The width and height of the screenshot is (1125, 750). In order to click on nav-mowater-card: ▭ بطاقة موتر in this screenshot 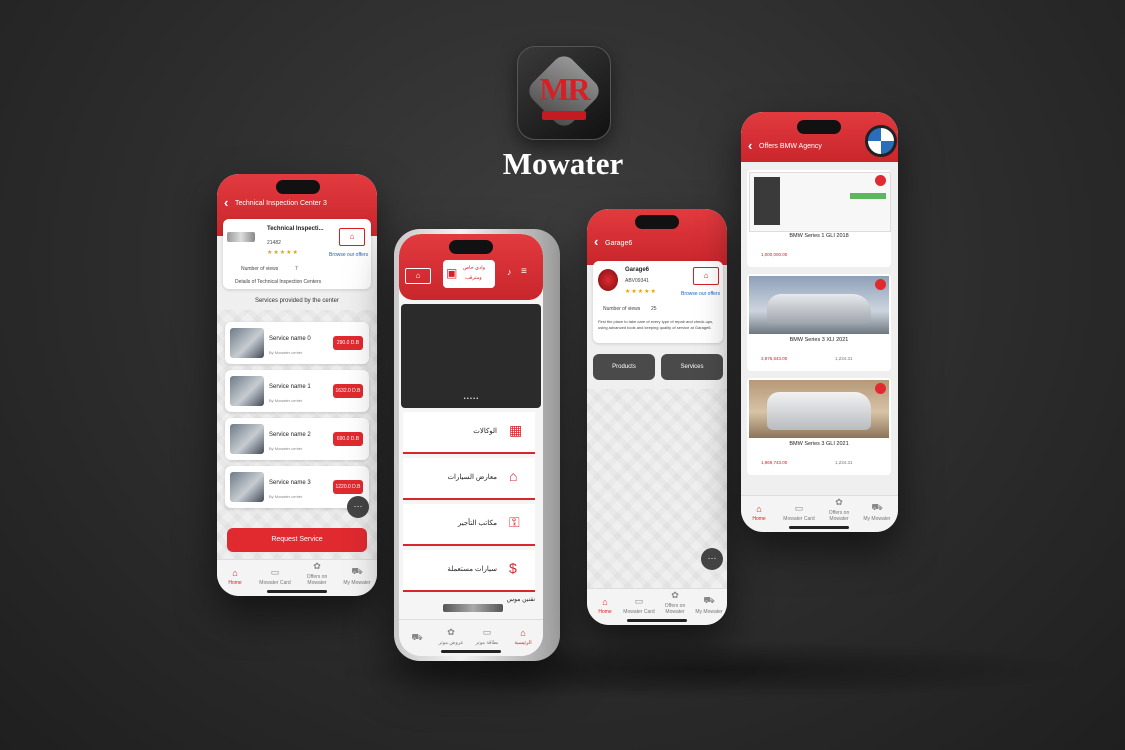, I will do `click(487, 636)`.